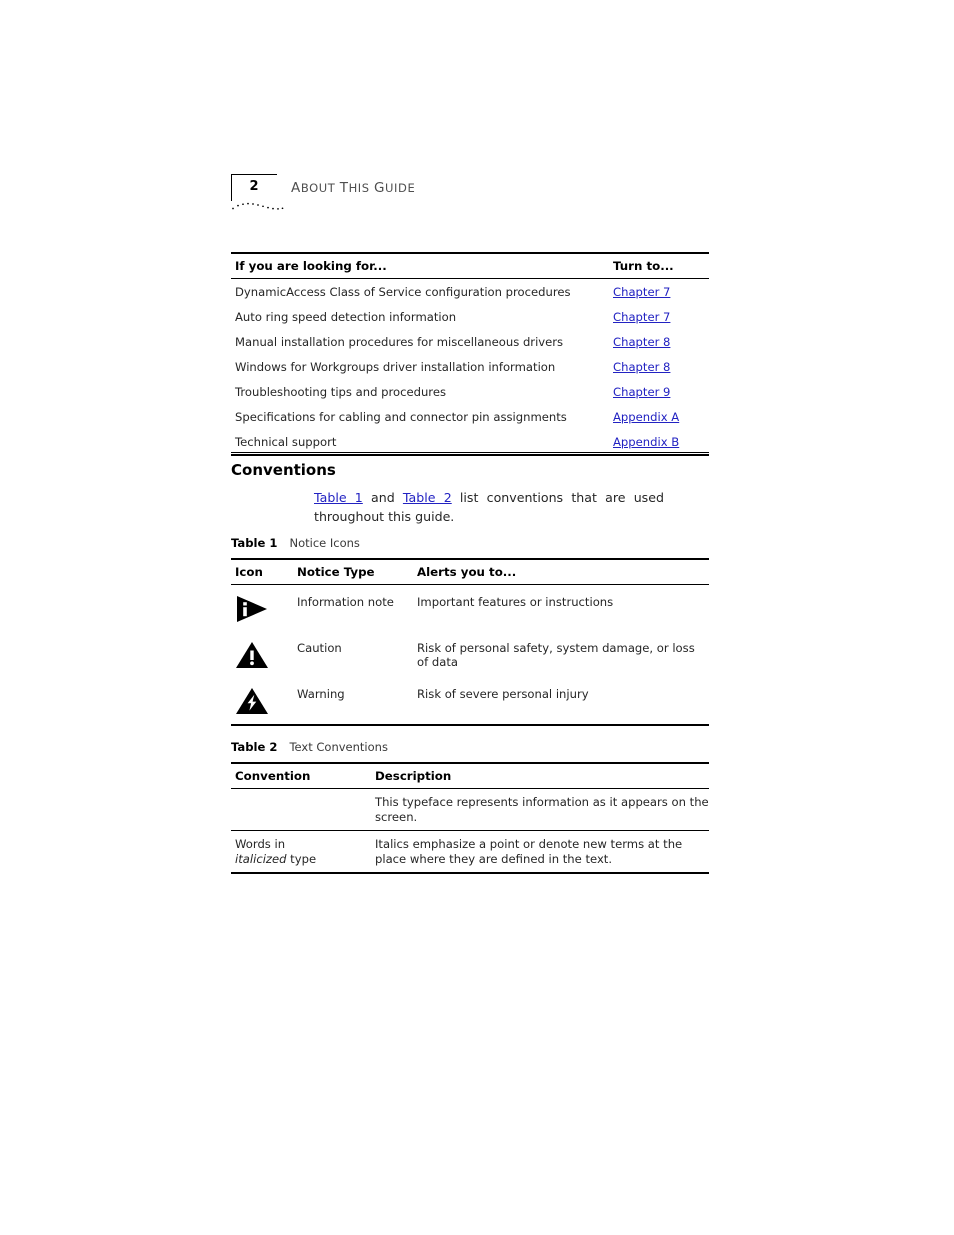 Image resolution: width=954 pixels, height=1235 pixels. Describe the element at coordinates (346, 316) in the screenshot. I see `lookup-topic: Auto ring speed detection information` at that location.